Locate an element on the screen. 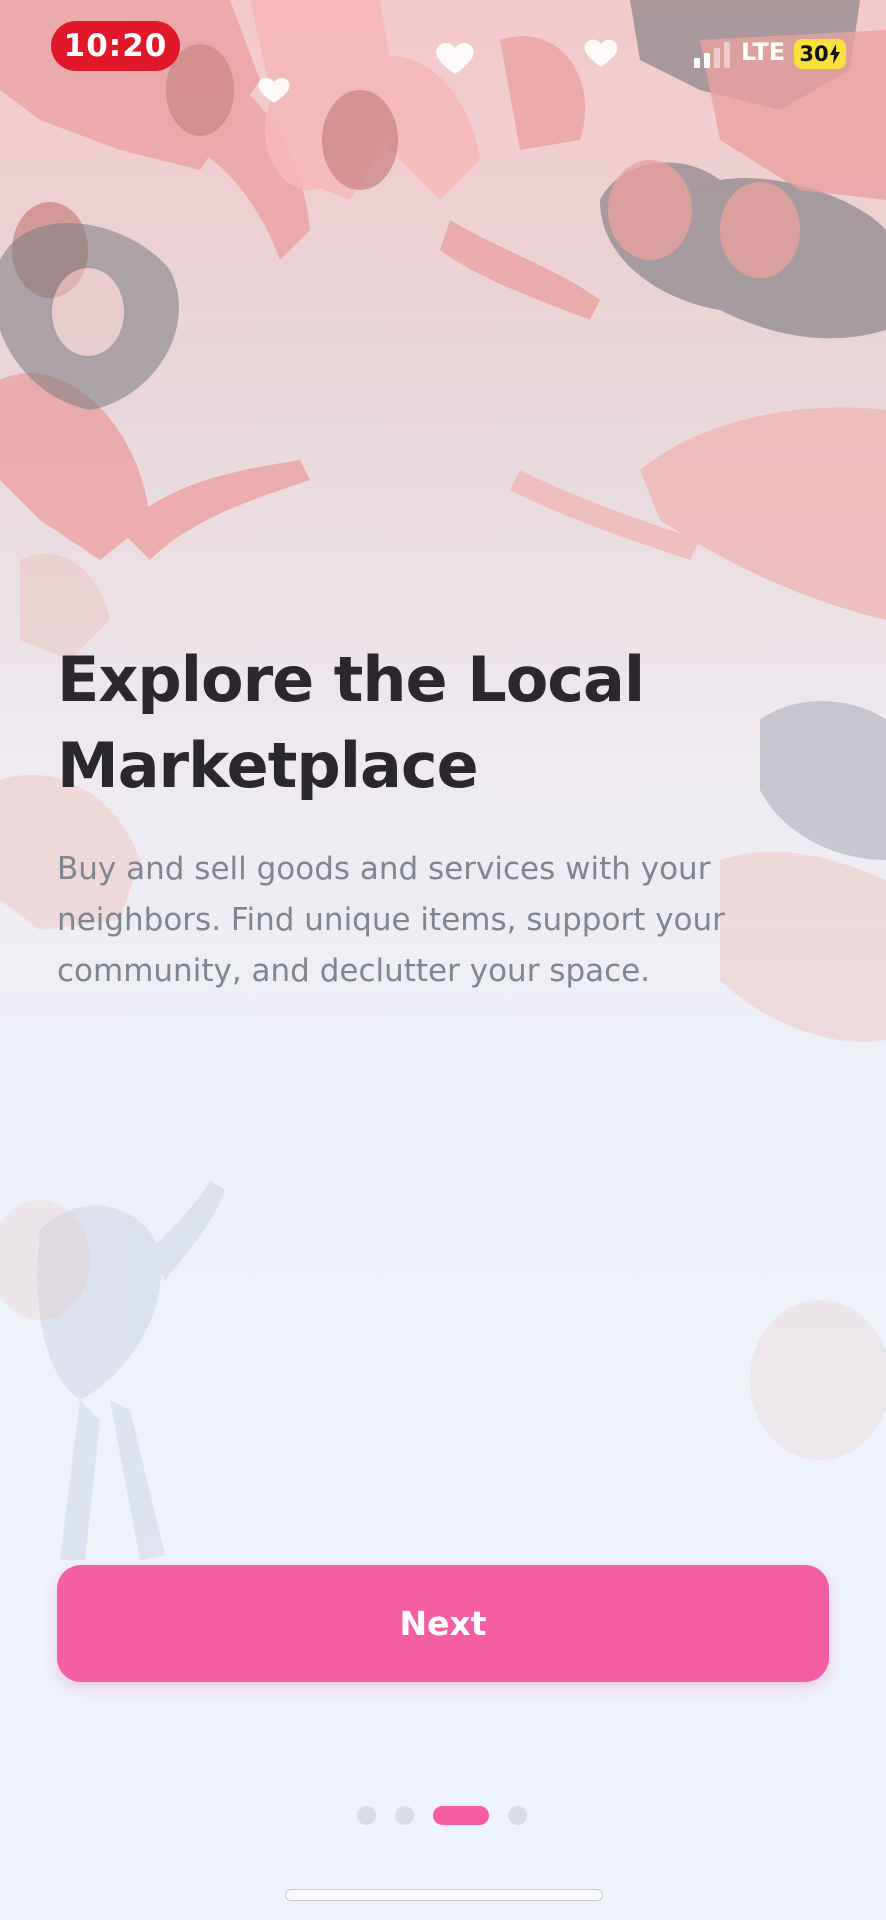 The image size is (886, 1920). status-time: 10:20 is located at coordinates (115, 46).